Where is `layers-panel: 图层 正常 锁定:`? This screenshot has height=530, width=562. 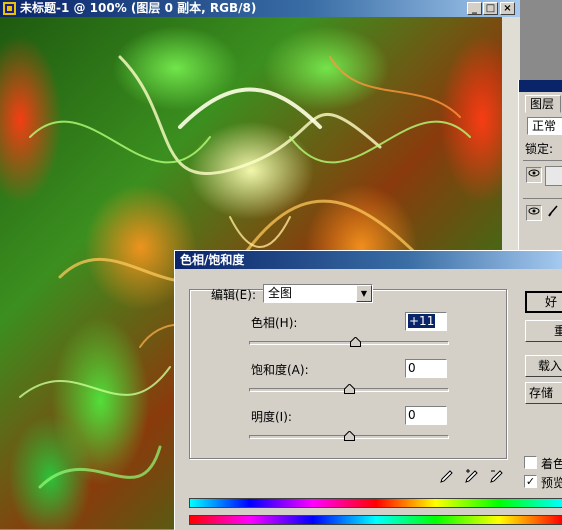
layers-panel: 图层 正常 锁定: is located at coordinates (540, 165).